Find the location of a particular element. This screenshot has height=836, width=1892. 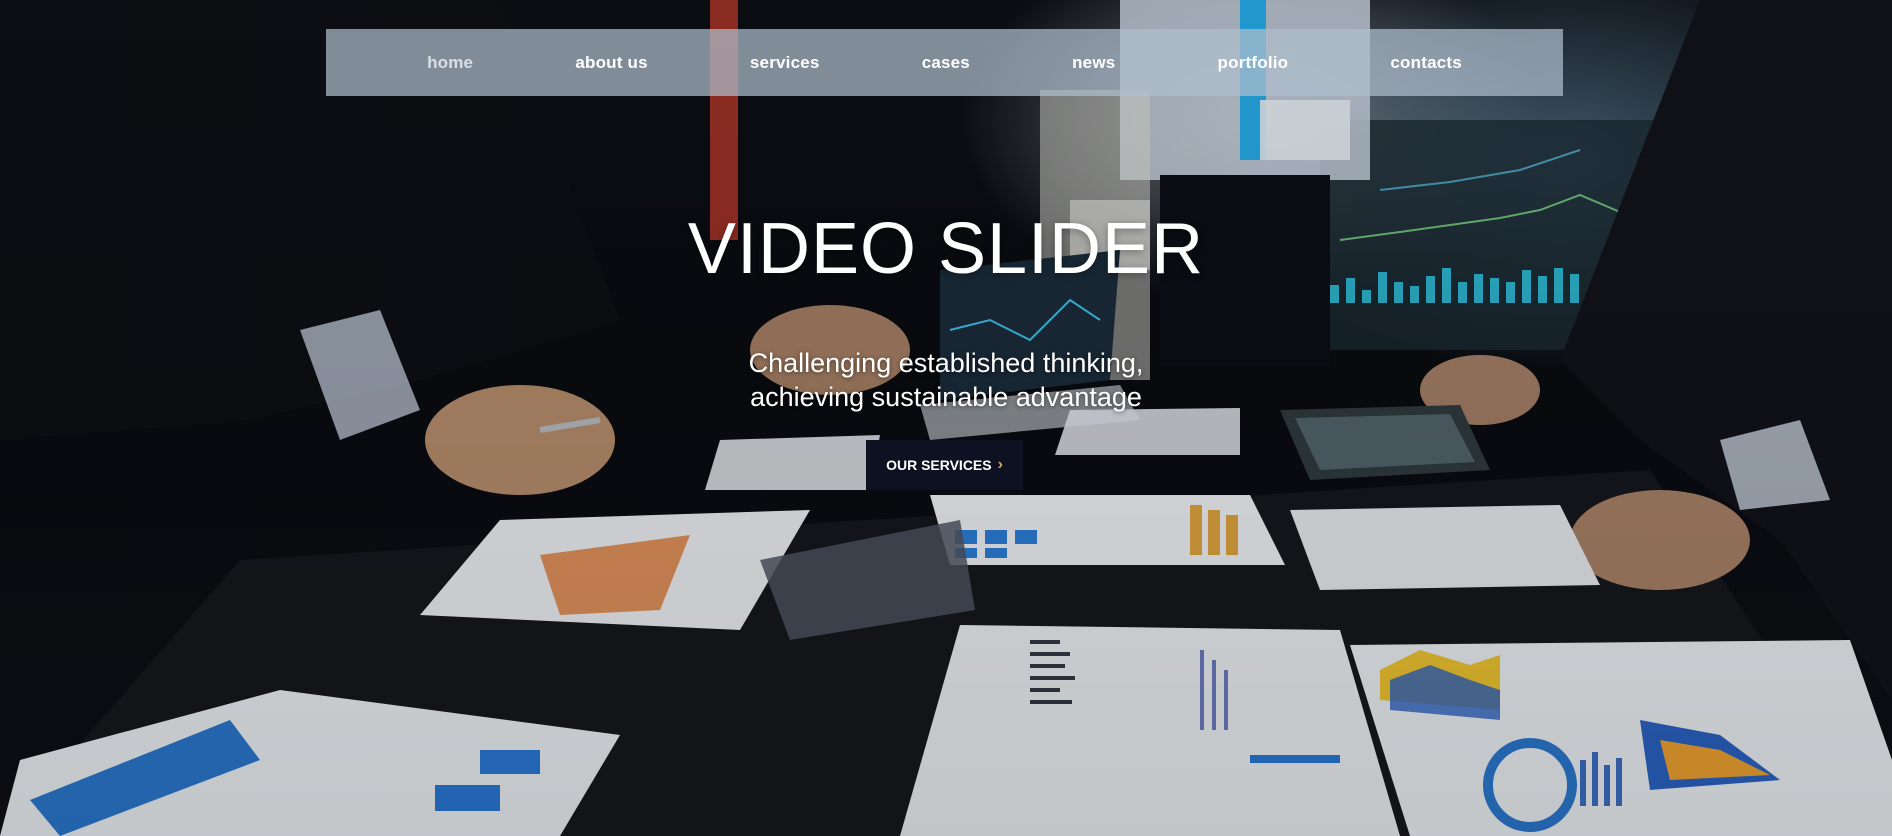

nav-item-about-us: about us is located at coordinates (611, 63).